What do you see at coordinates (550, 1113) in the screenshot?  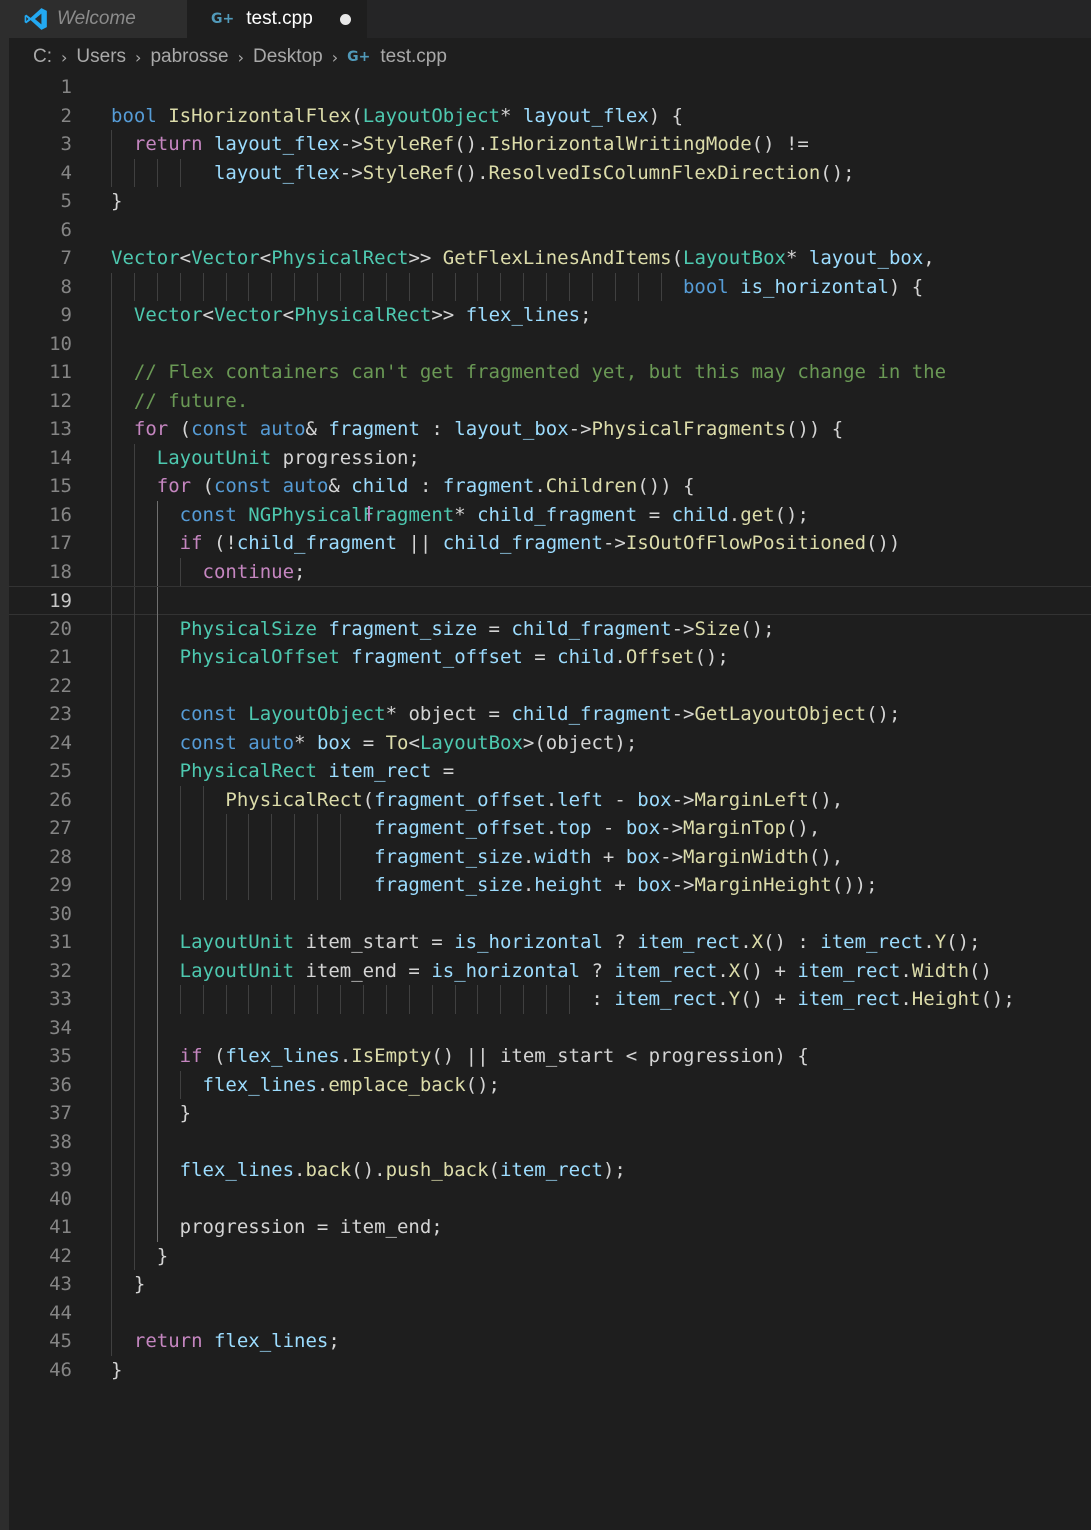 I see `code-line: 37 }` at bounding box center [550, 1113].